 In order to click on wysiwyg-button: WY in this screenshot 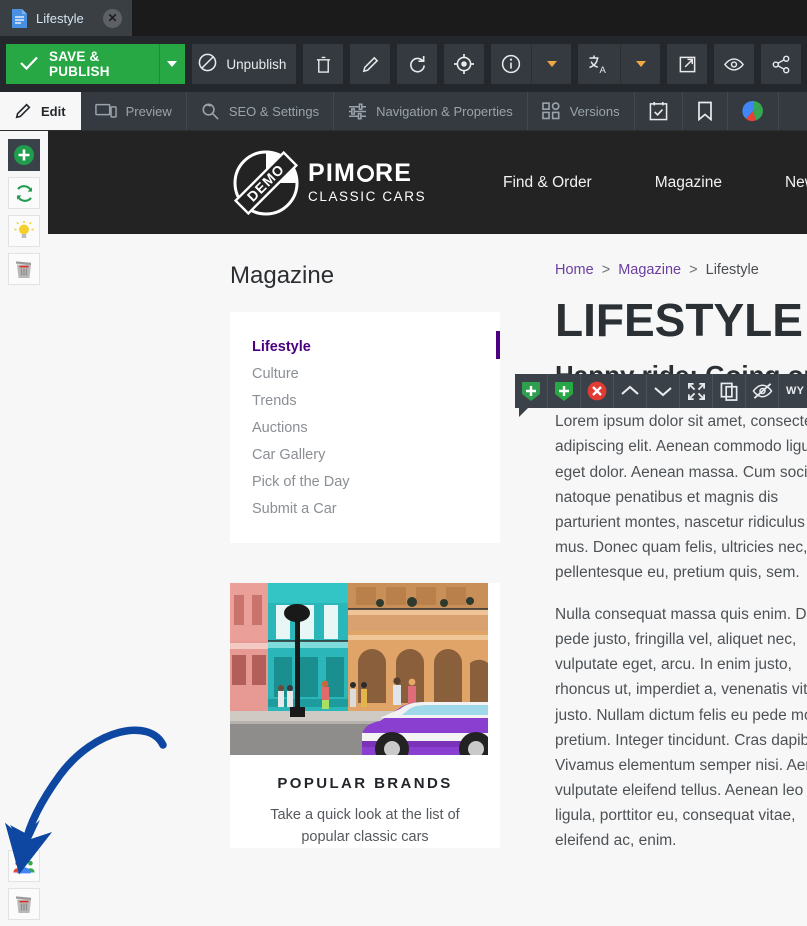, I will do `click(793, 391)`.